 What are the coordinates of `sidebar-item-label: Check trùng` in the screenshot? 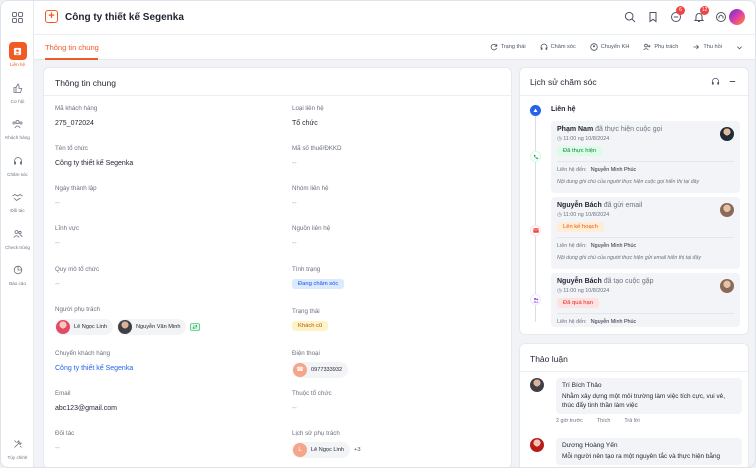 It's located at (17, 247).